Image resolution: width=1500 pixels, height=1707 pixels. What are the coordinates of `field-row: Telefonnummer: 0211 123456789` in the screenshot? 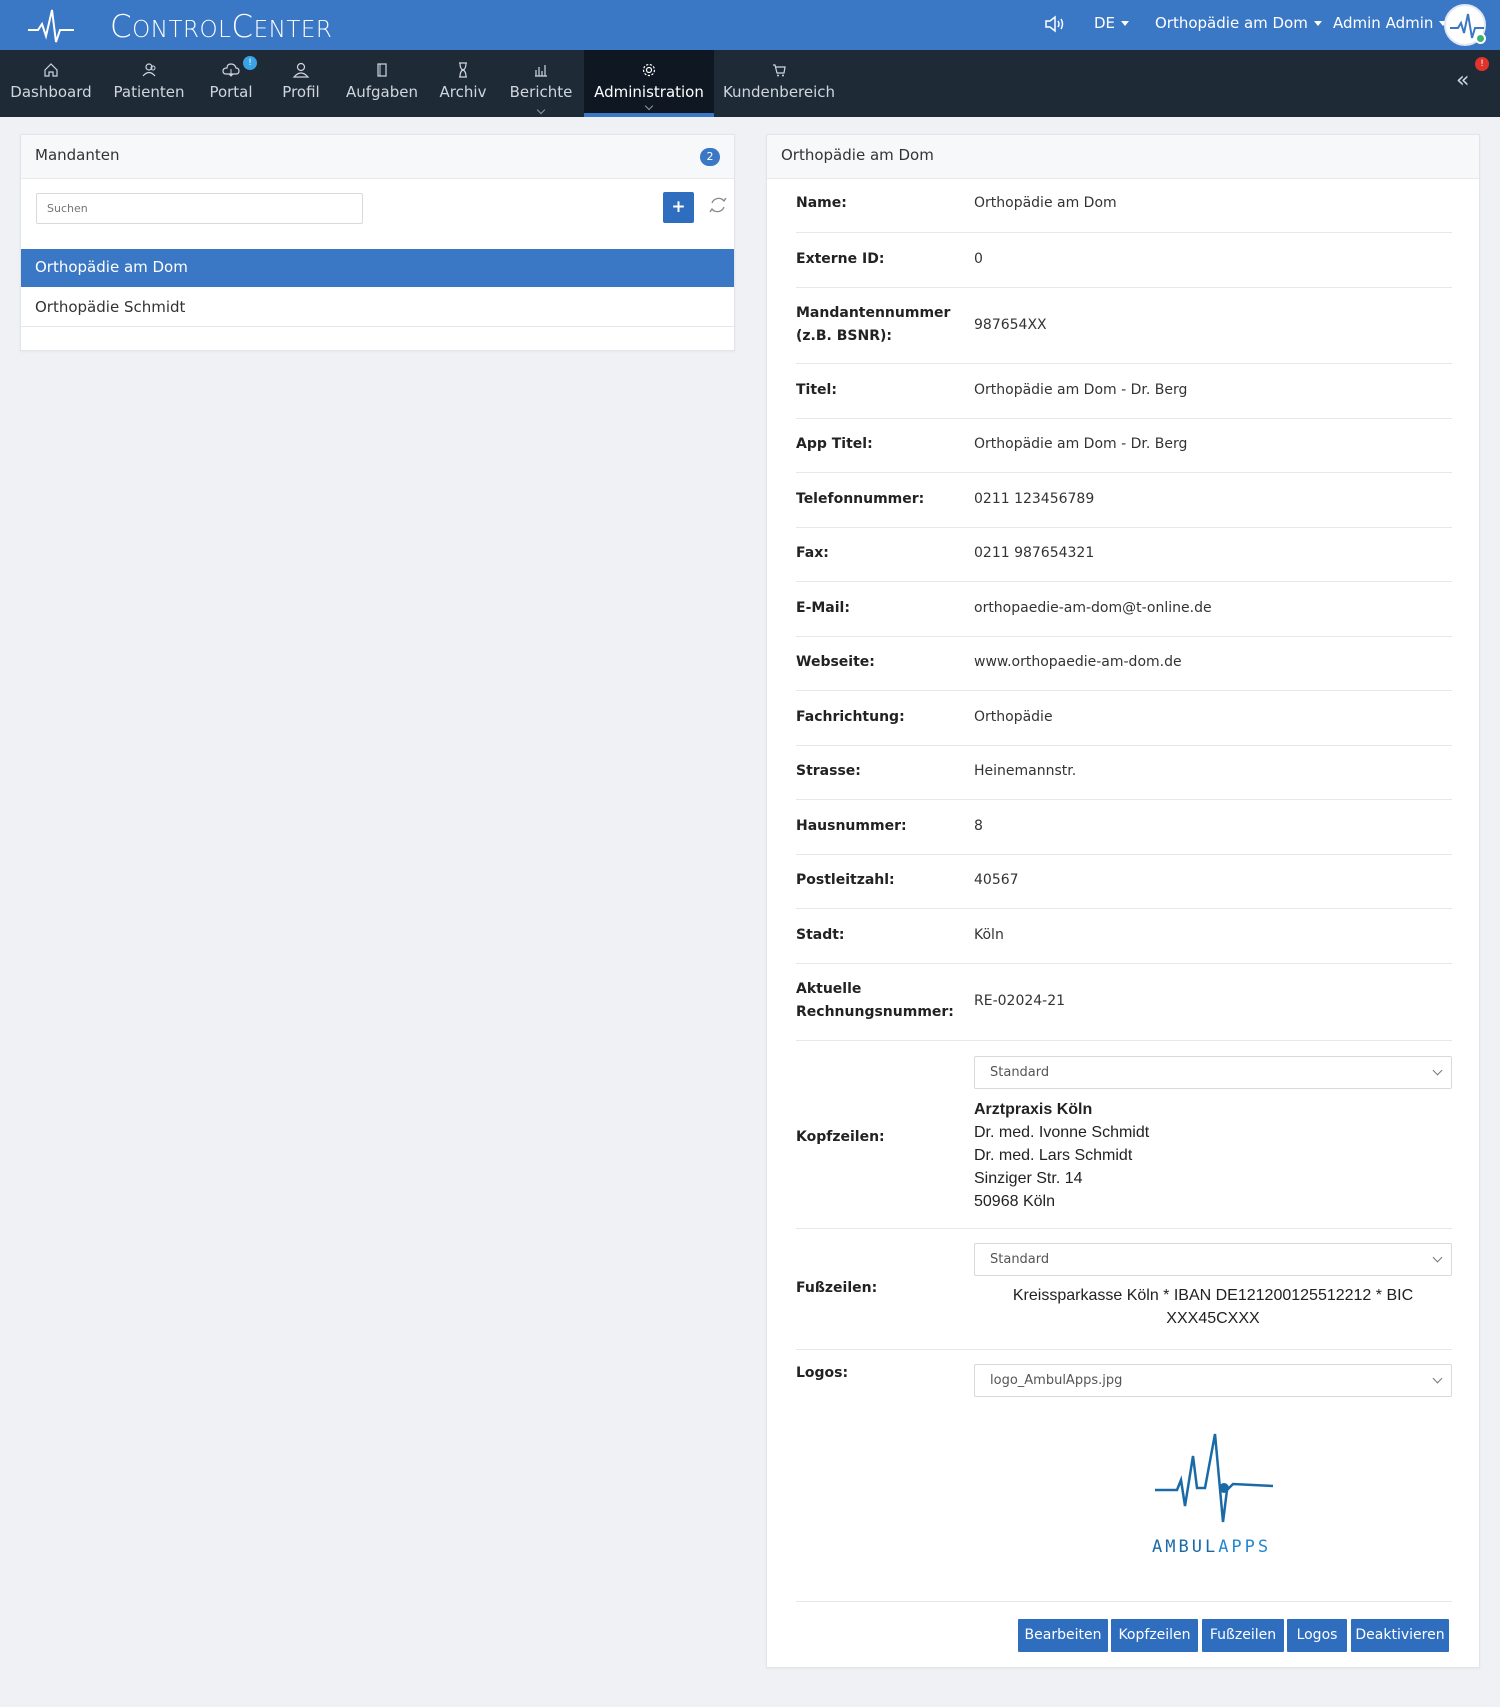 It's located at (1124, 500).